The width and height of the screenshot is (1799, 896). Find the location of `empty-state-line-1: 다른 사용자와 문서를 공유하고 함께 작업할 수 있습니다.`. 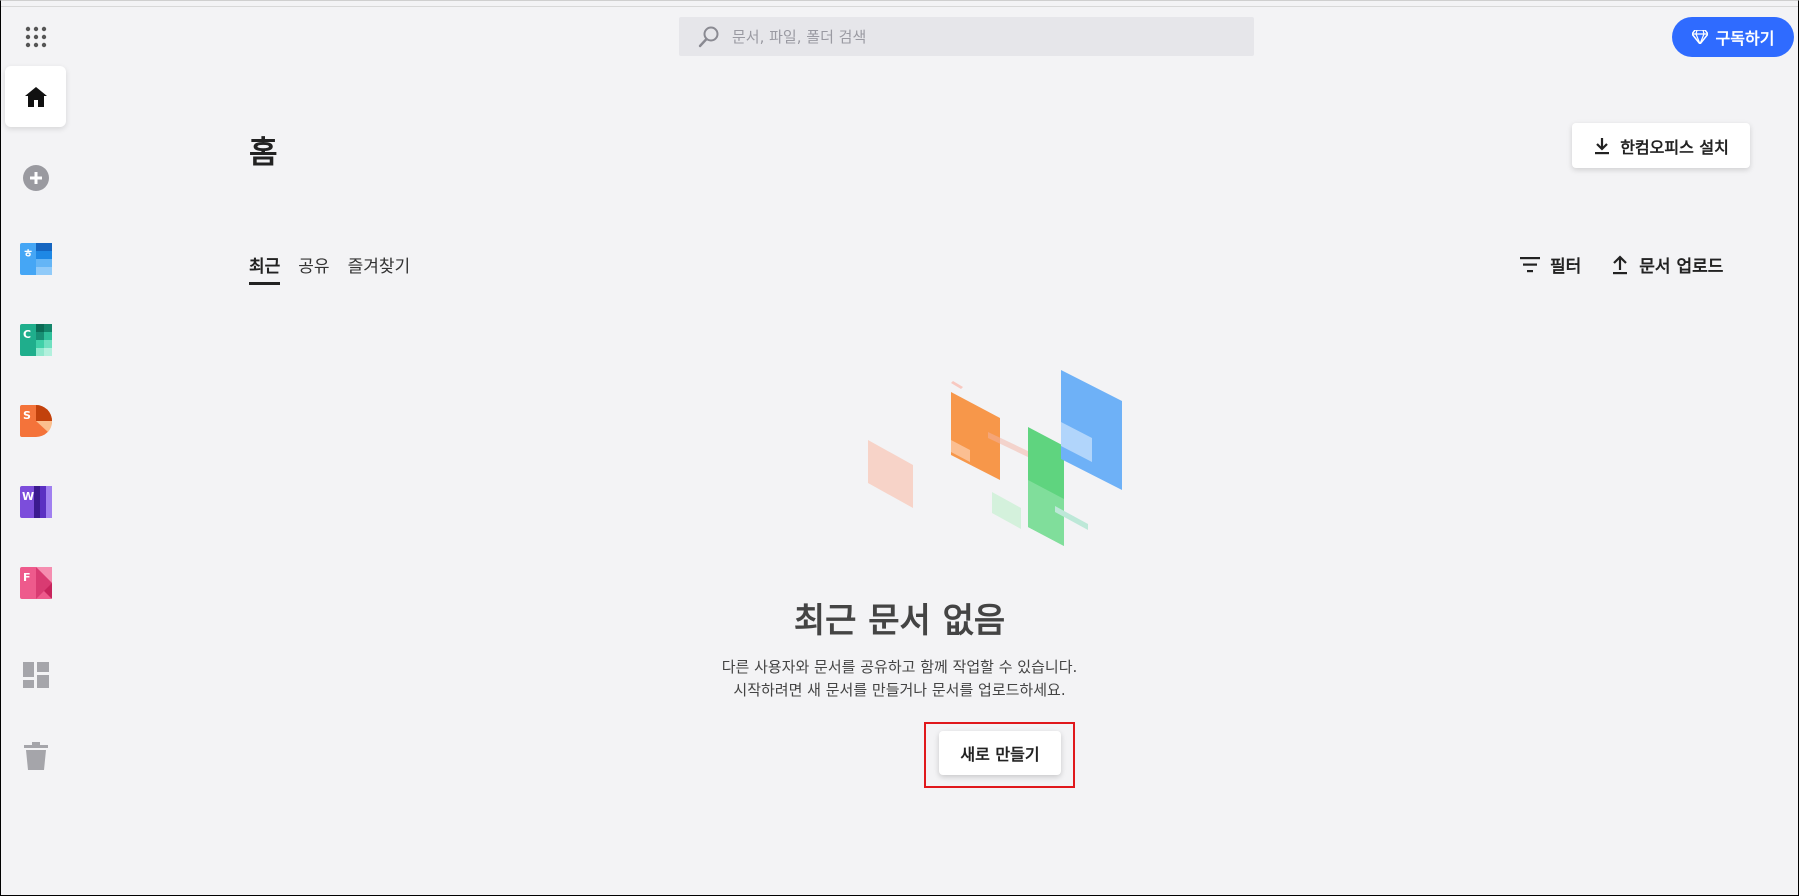

empty-state-line-1: 다른 사용자와 문서를 공유하고 함께 작업할 수 있습니다. is located at coordinates (899, 667).